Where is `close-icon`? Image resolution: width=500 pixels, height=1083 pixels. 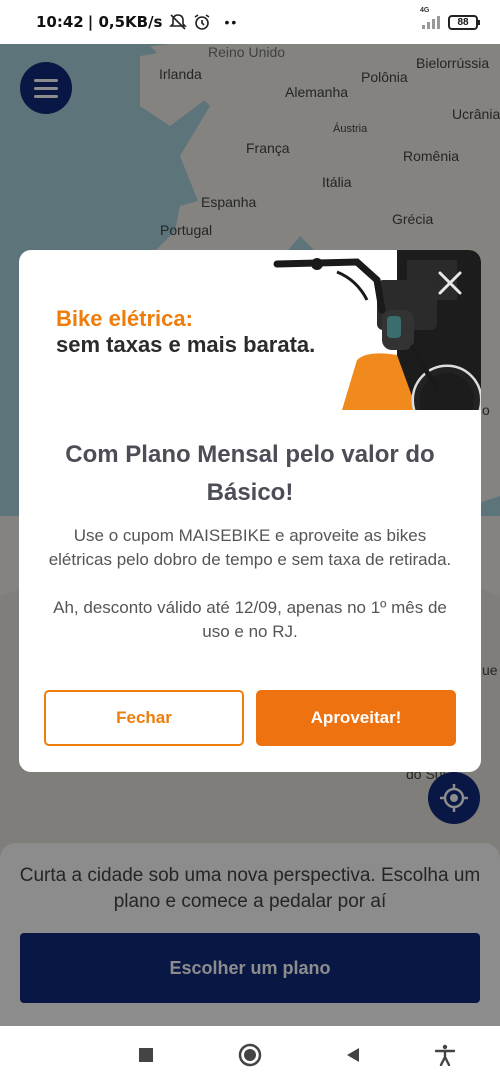
close-icon is located at coordinates (450, 283).